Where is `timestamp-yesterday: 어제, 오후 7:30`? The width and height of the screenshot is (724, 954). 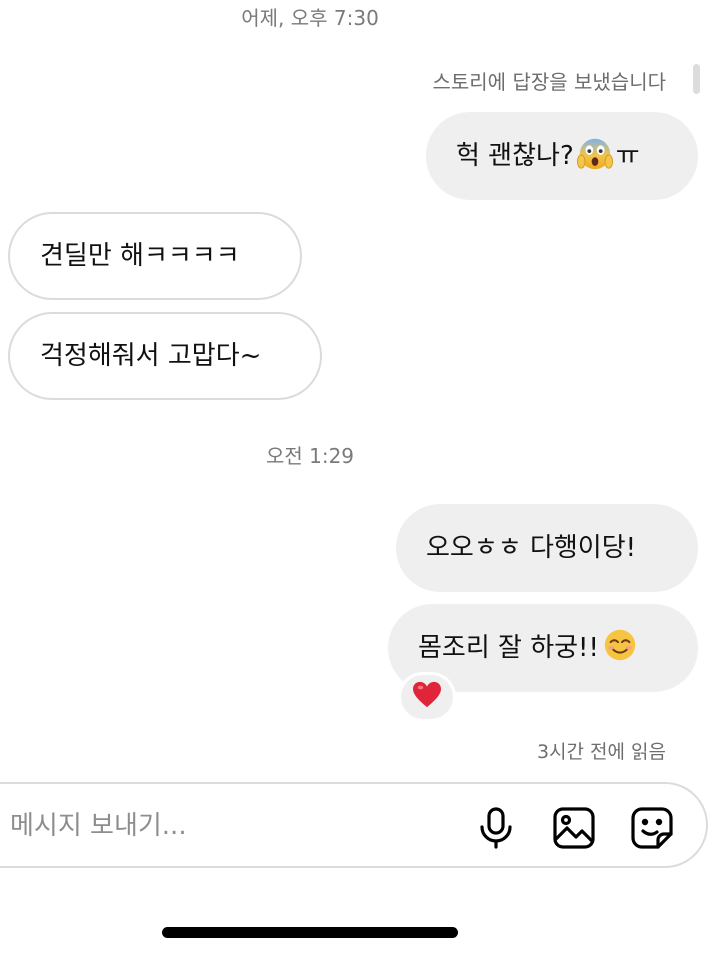 timestamp-yesterday: 어제, 오후 7:30 is located at coordinates (310, 18).